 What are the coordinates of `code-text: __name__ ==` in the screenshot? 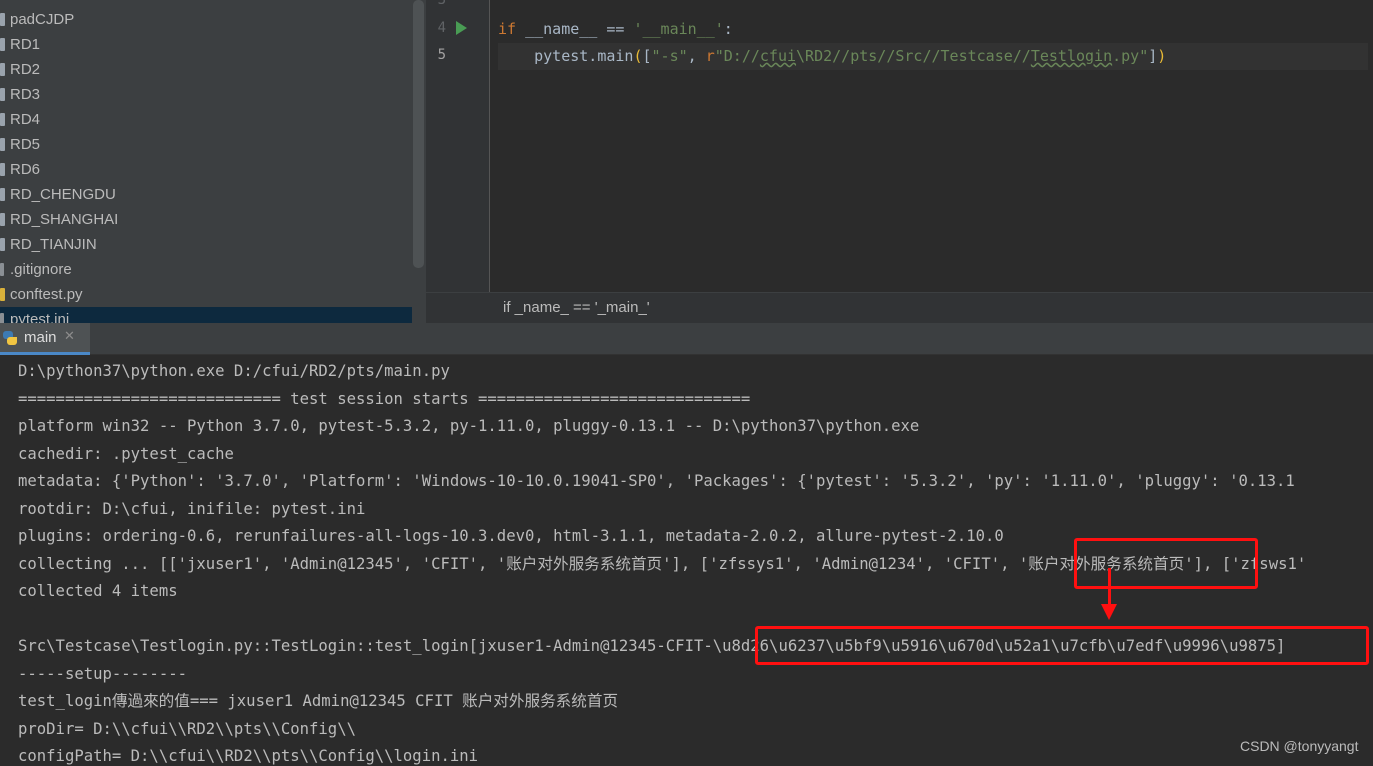 It's located at (575, 29).